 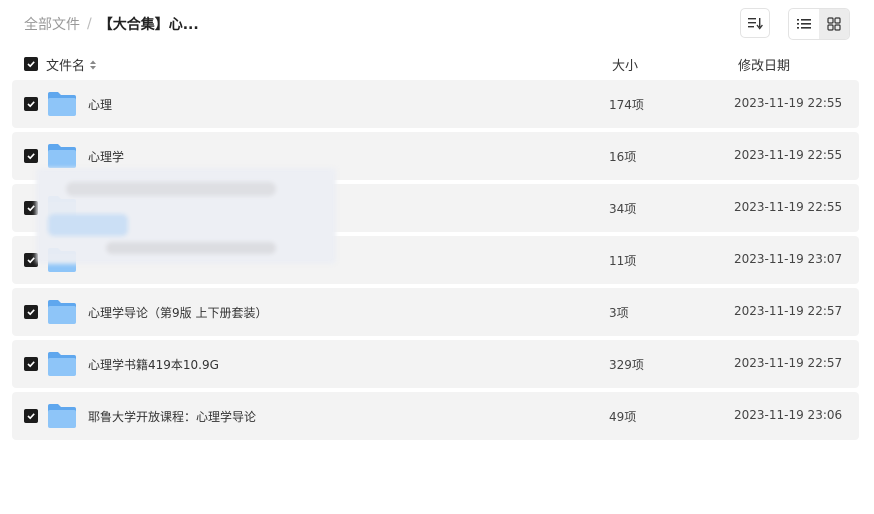 What do you see at coordinates (623, 261) in the screenshot?
I see `file-size: 11项` at bounding box center [623, 261].